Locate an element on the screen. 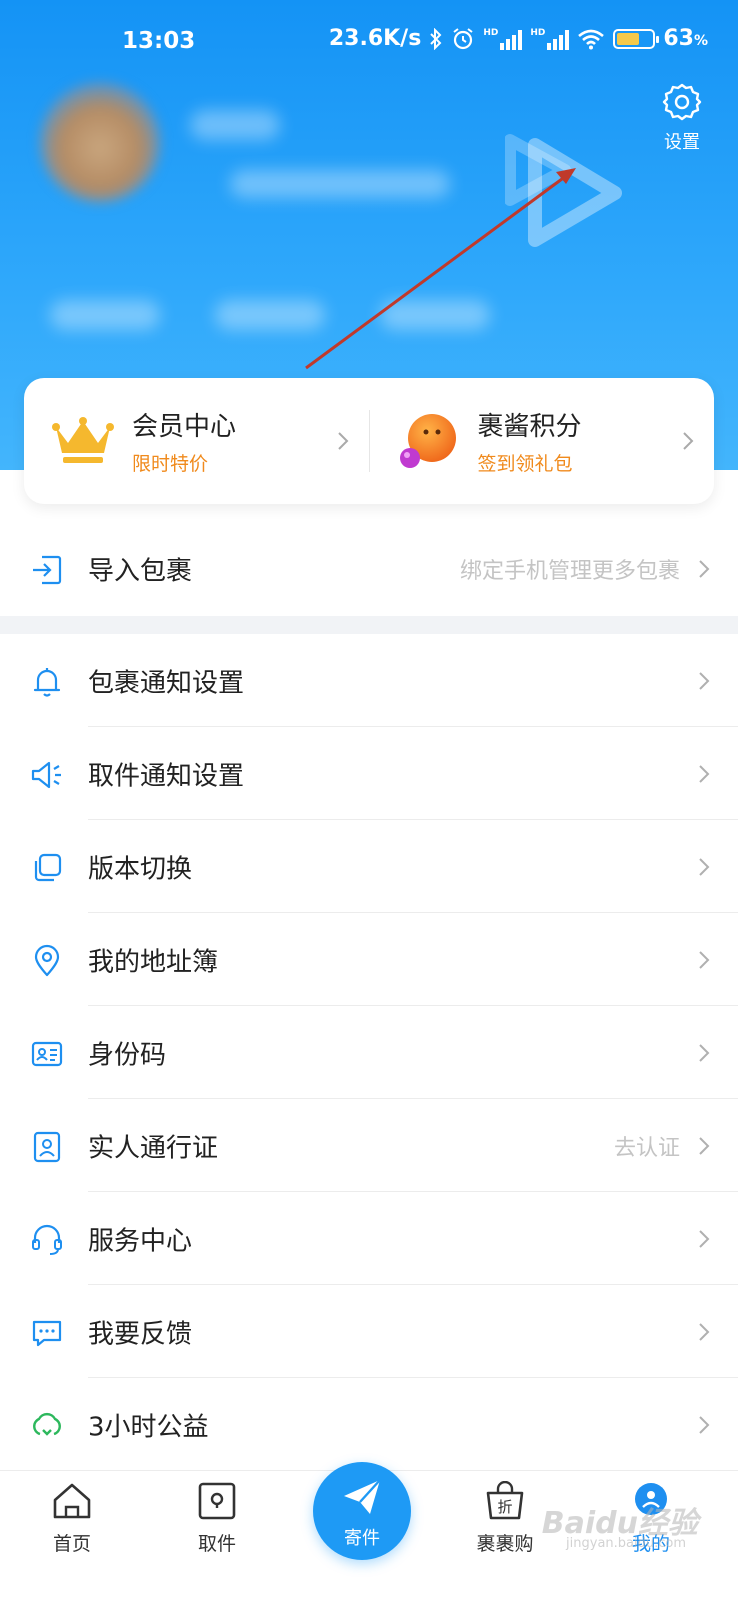 This screenshot has width=738, height=1600. menu-item-label: 我的地址簿 is located at coordinates (153, 962).